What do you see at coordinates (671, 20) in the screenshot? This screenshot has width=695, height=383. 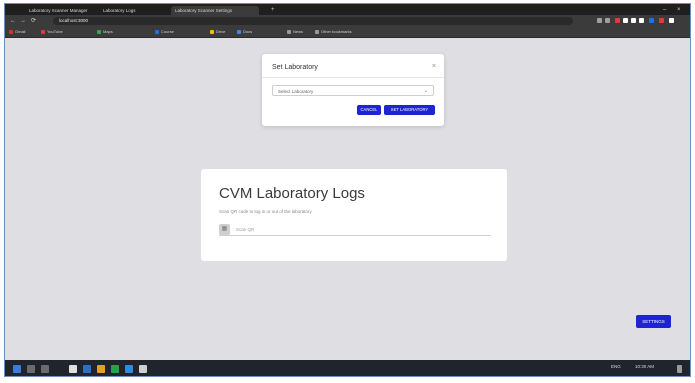 I see `menu-icon` at bounding box center [671, 20].